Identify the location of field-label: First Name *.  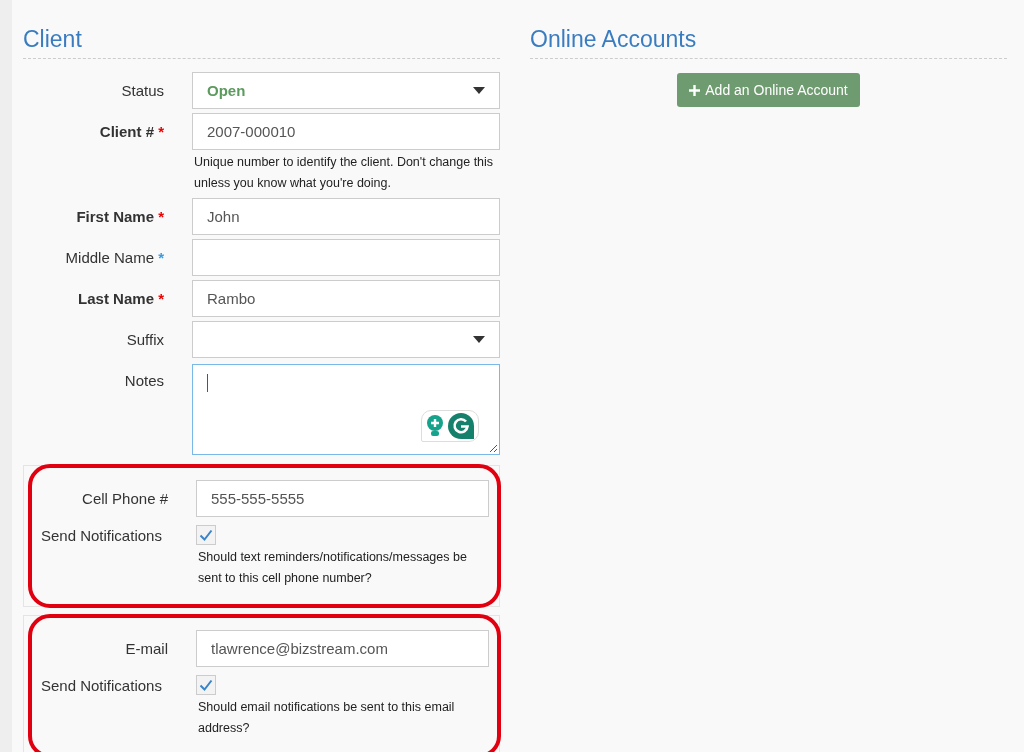
(120, 216).